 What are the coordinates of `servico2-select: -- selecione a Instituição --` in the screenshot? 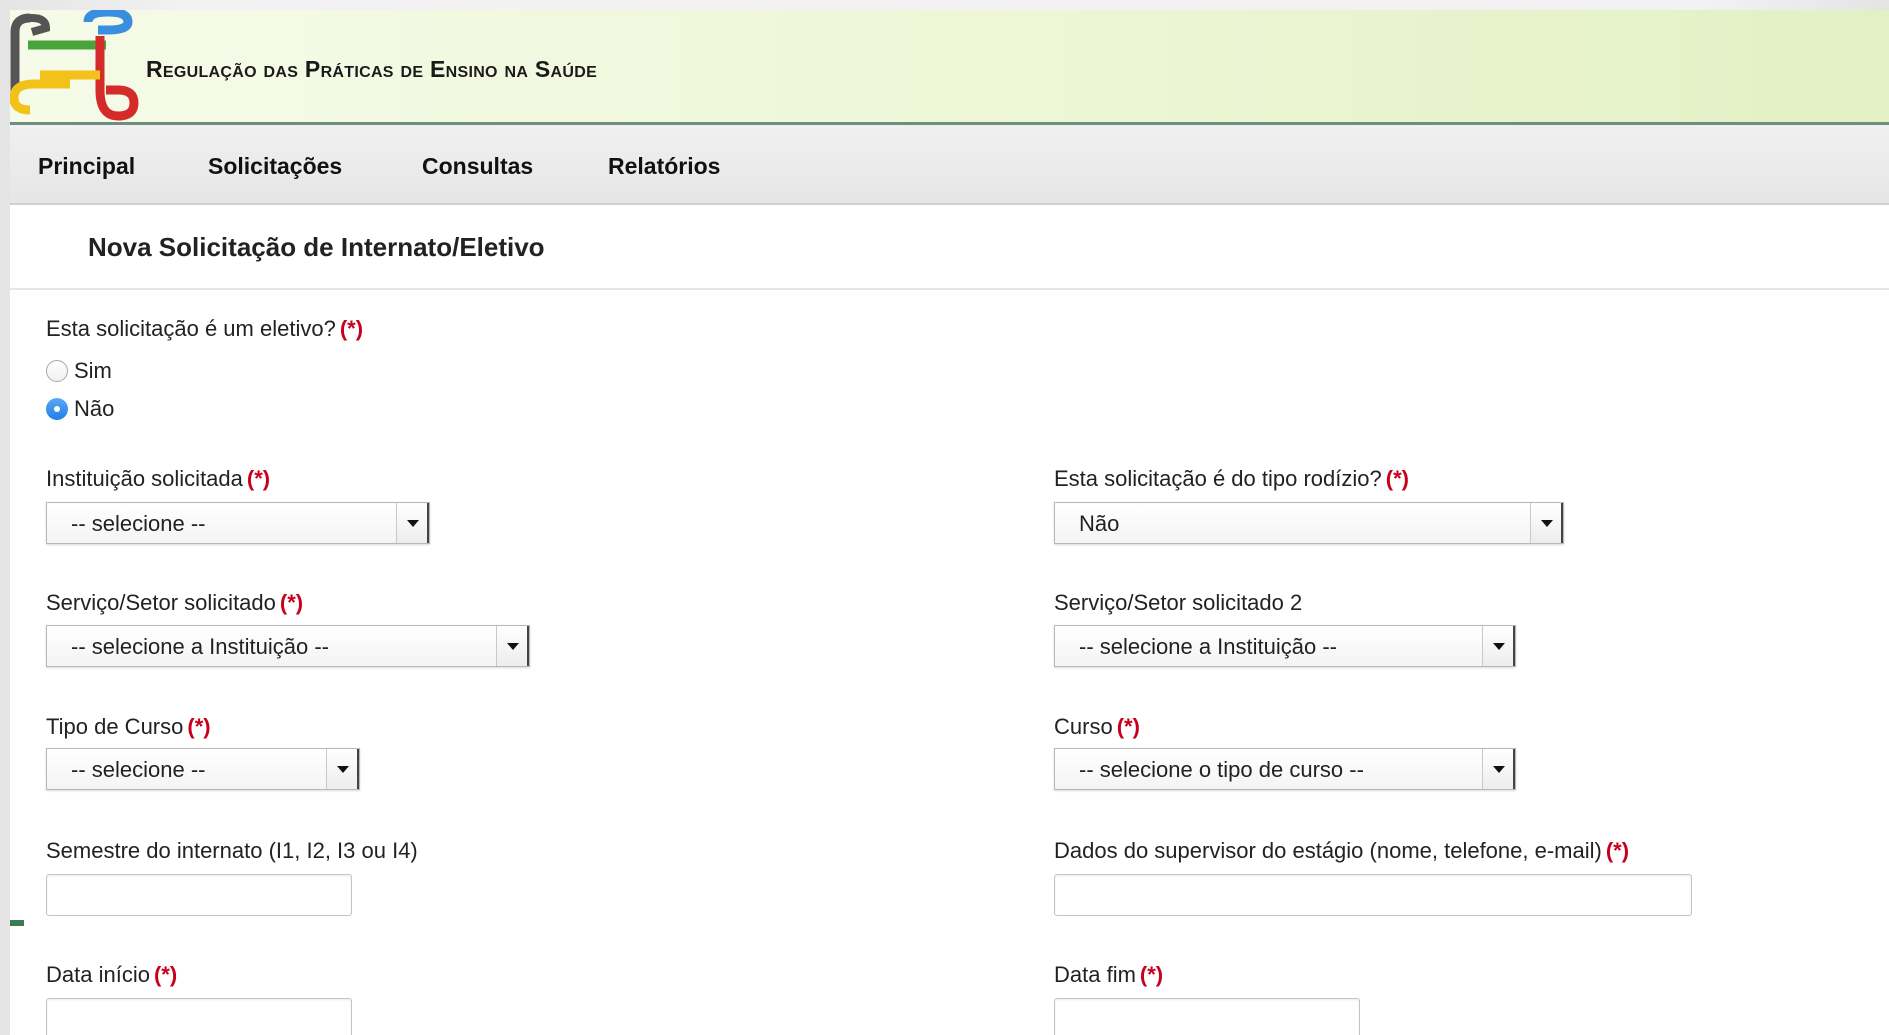 It's located at (1285, 646).